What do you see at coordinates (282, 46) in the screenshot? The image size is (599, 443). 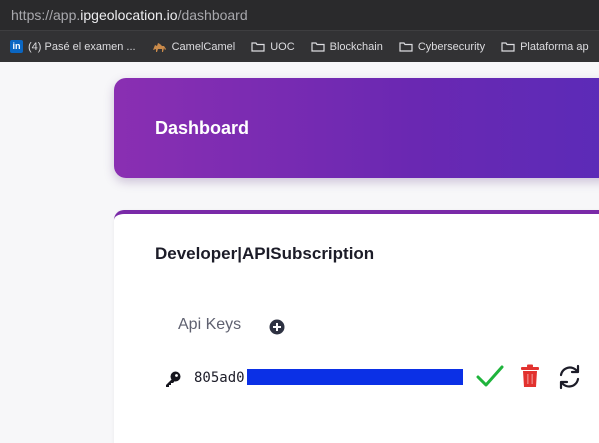 I see `bookmark-label: UOC` at bounding box center [282, 46].